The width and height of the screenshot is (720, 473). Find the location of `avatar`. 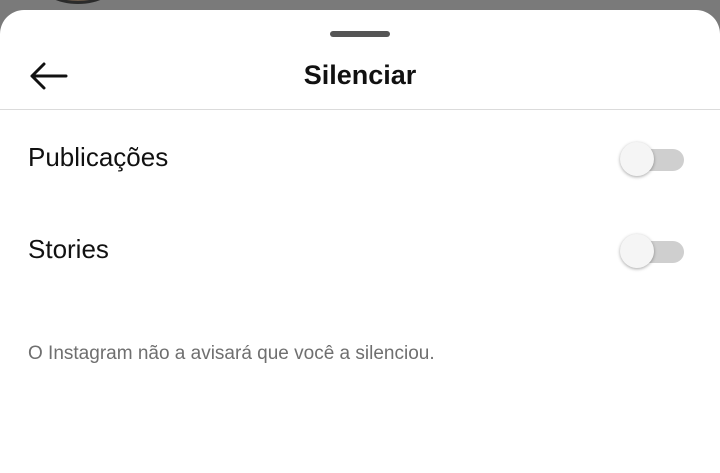

avatar is located at coordinates (78, 2).